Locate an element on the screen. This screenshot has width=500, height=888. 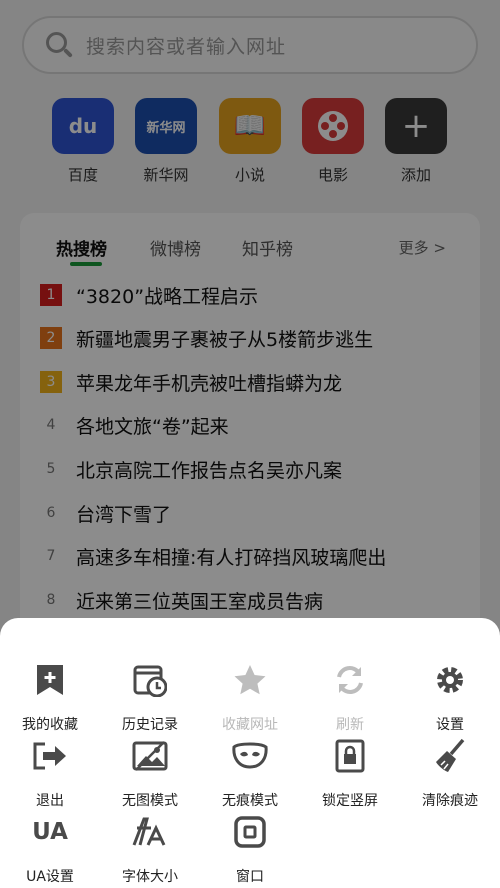
menu-refresh: 刷新 is located at coordinates (350, 699).